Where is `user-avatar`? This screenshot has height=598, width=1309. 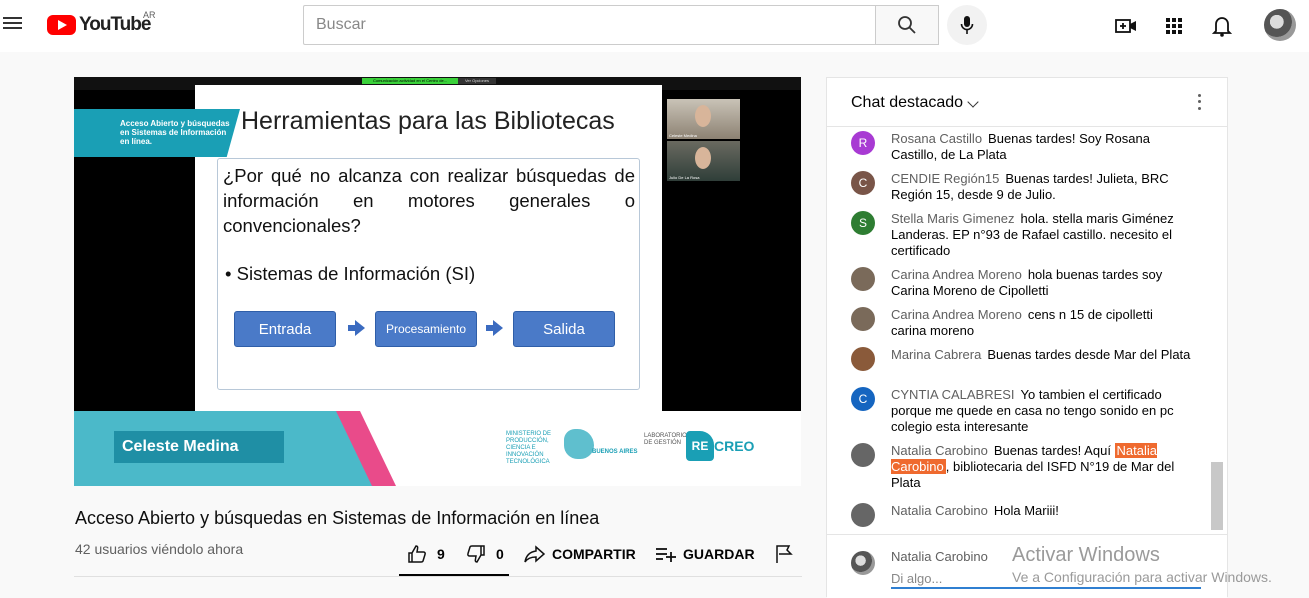 user-avatar is located at coordinates (863, 563).